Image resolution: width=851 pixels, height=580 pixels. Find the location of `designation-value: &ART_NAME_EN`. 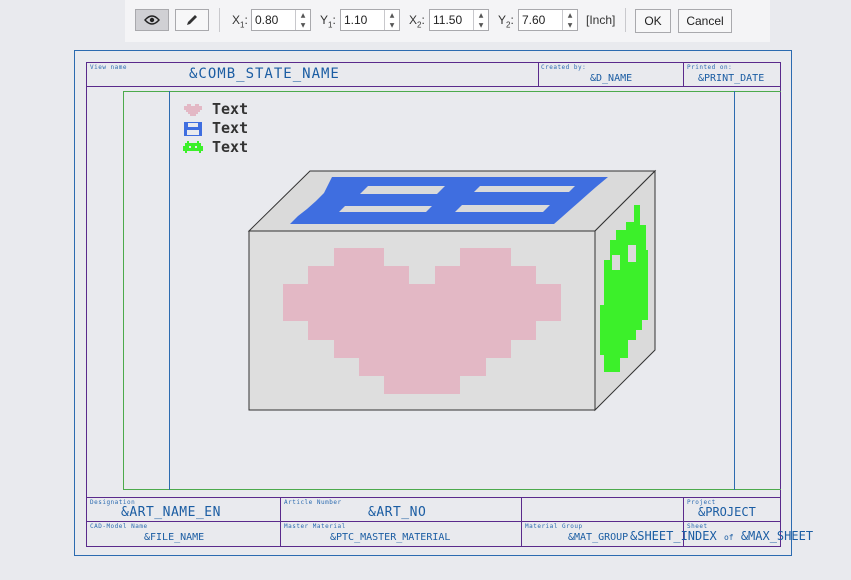

designation-value: &ART_NAME_EN is located at coordinates (171, 512).